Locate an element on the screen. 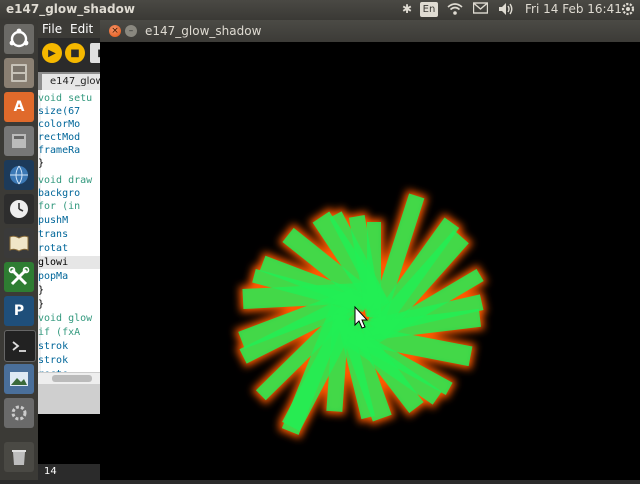 This screenshot has width=640, height=484. processing-p-icon: P is located at coordinates (19, 311).